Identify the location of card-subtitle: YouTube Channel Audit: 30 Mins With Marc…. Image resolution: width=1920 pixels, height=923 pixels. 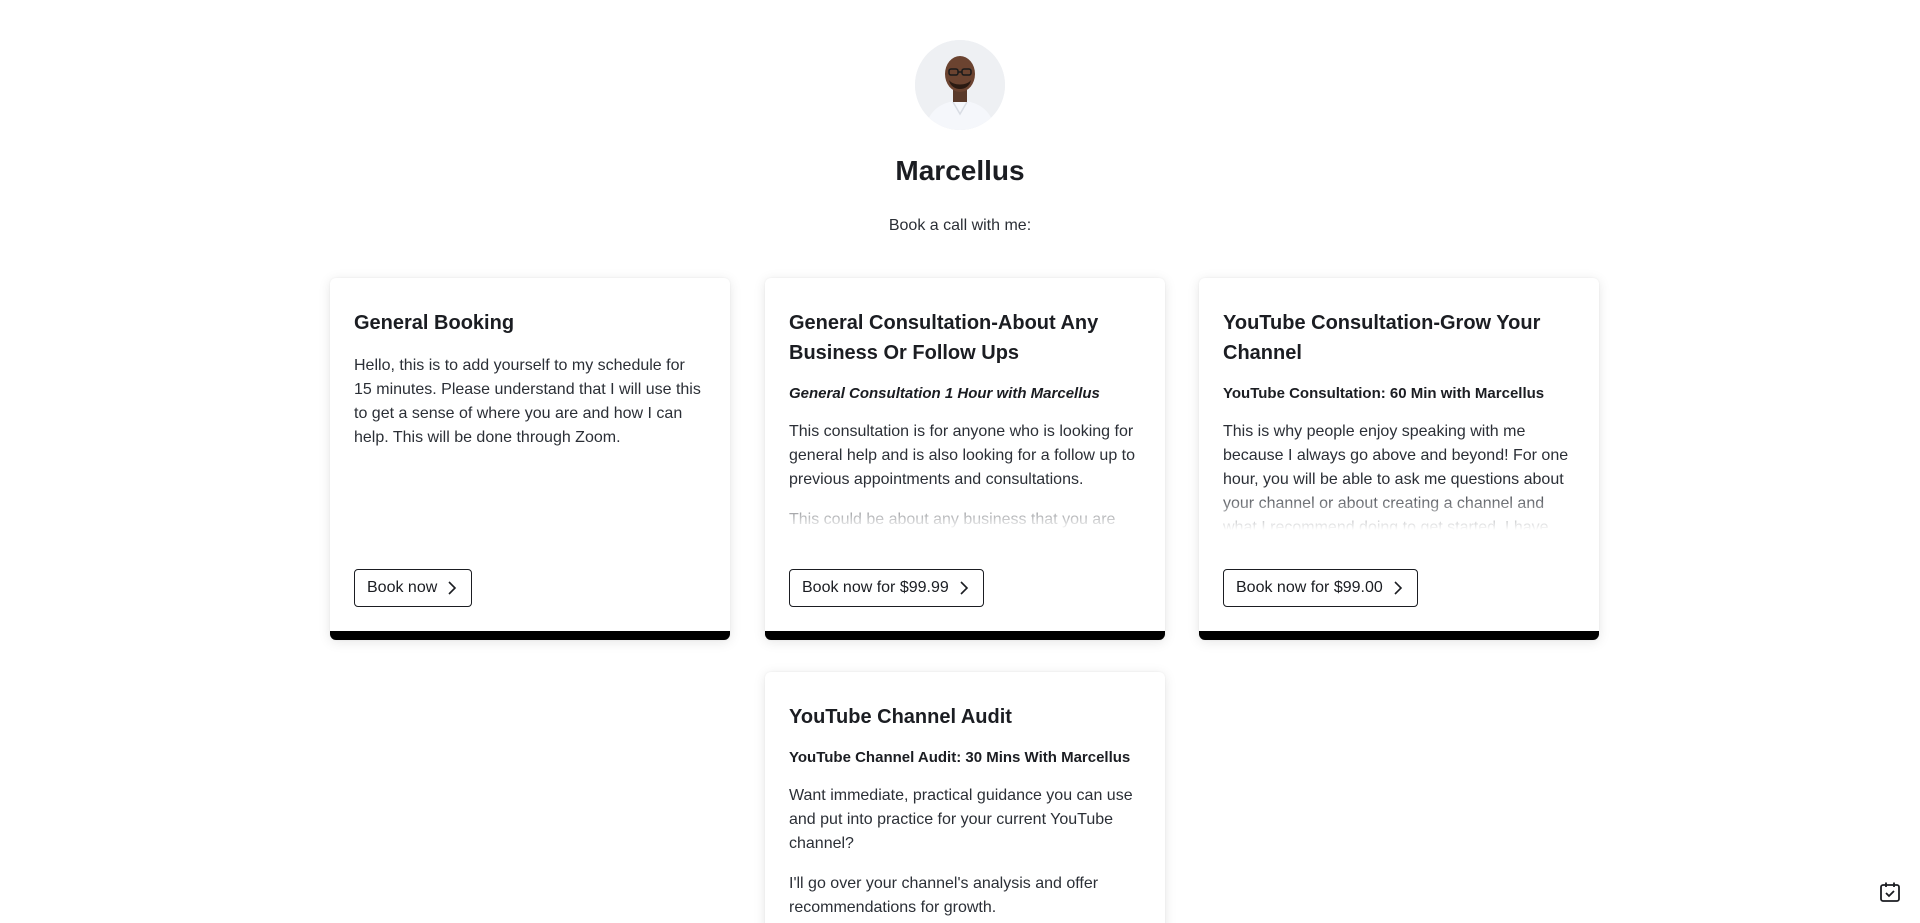
(960, 757).